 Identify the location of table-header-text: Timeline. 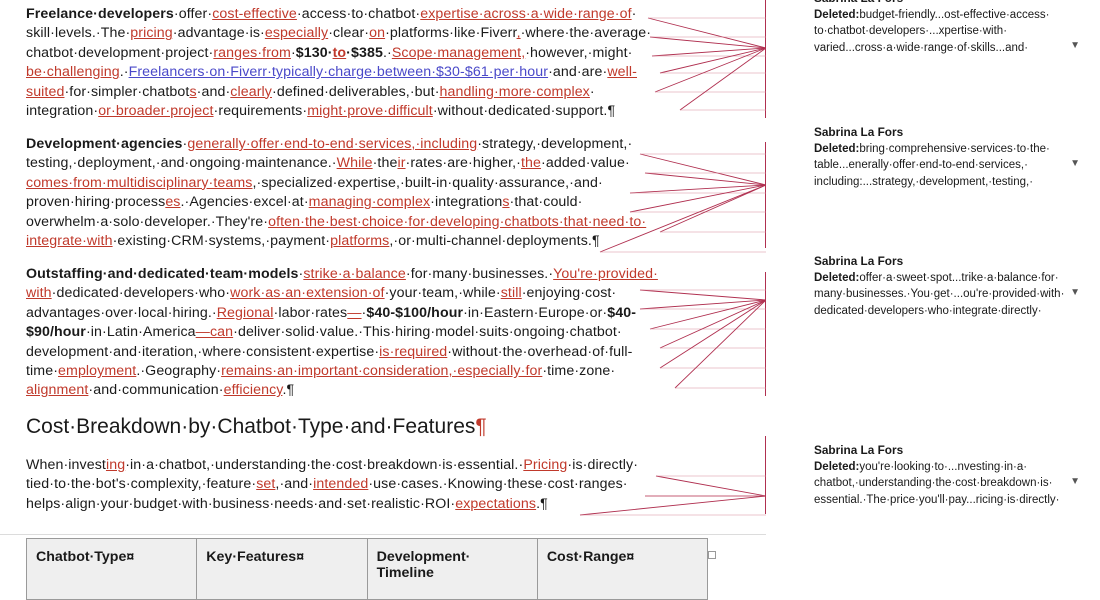
(405, 573).